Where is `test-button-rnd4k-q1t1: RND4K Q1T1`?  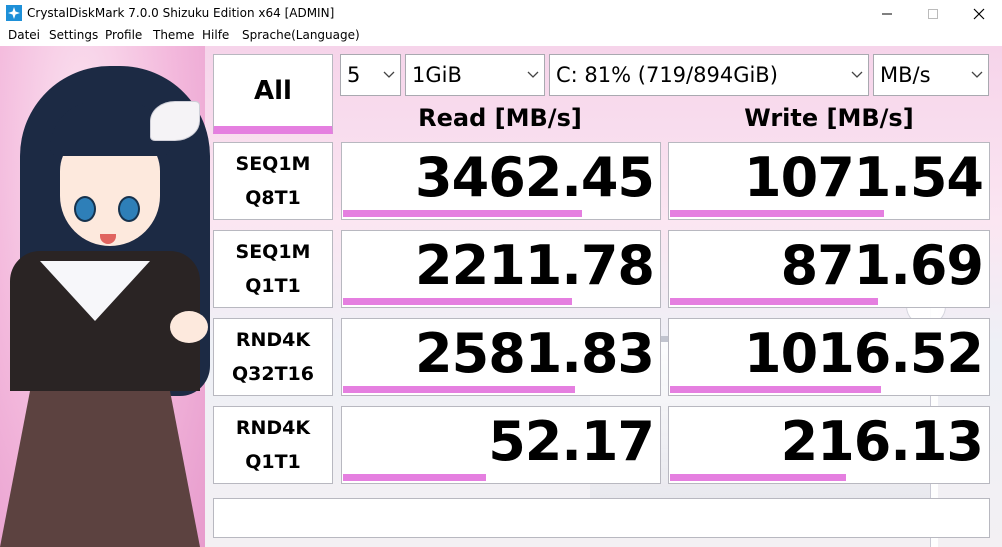
test-button-rnd4k-q1t1: RND4K Q1T1 is located at coordinates (273, 445).